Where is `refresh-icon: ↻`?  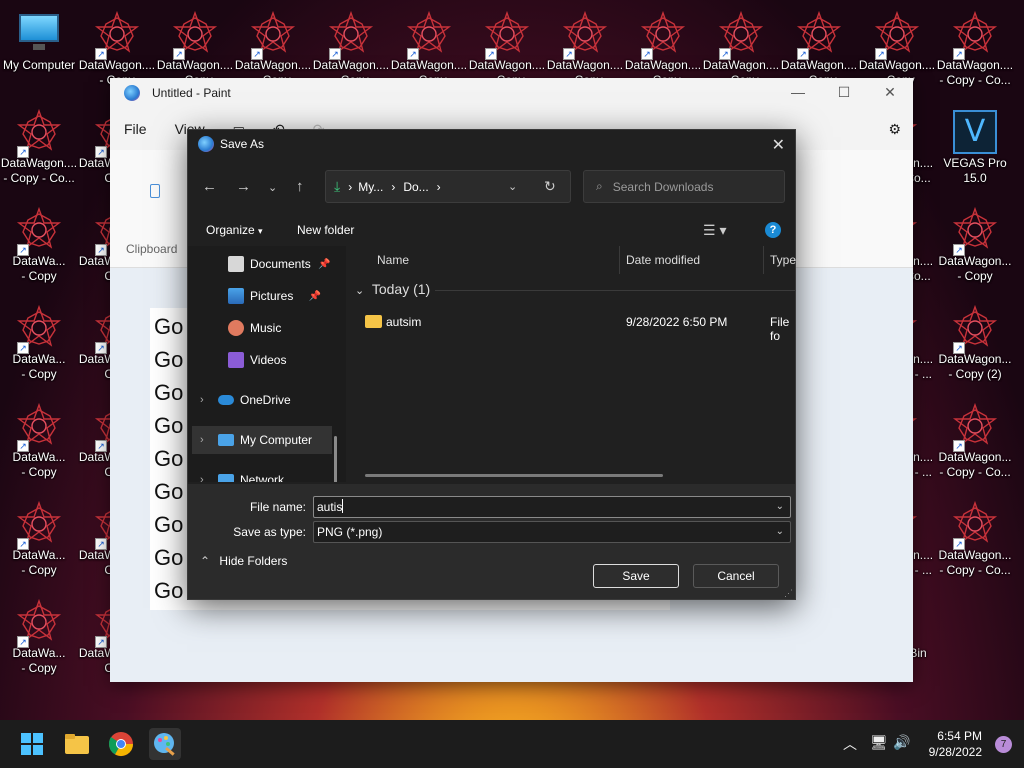 refresh-icon: ↻ is located at coordinates (550, 186).